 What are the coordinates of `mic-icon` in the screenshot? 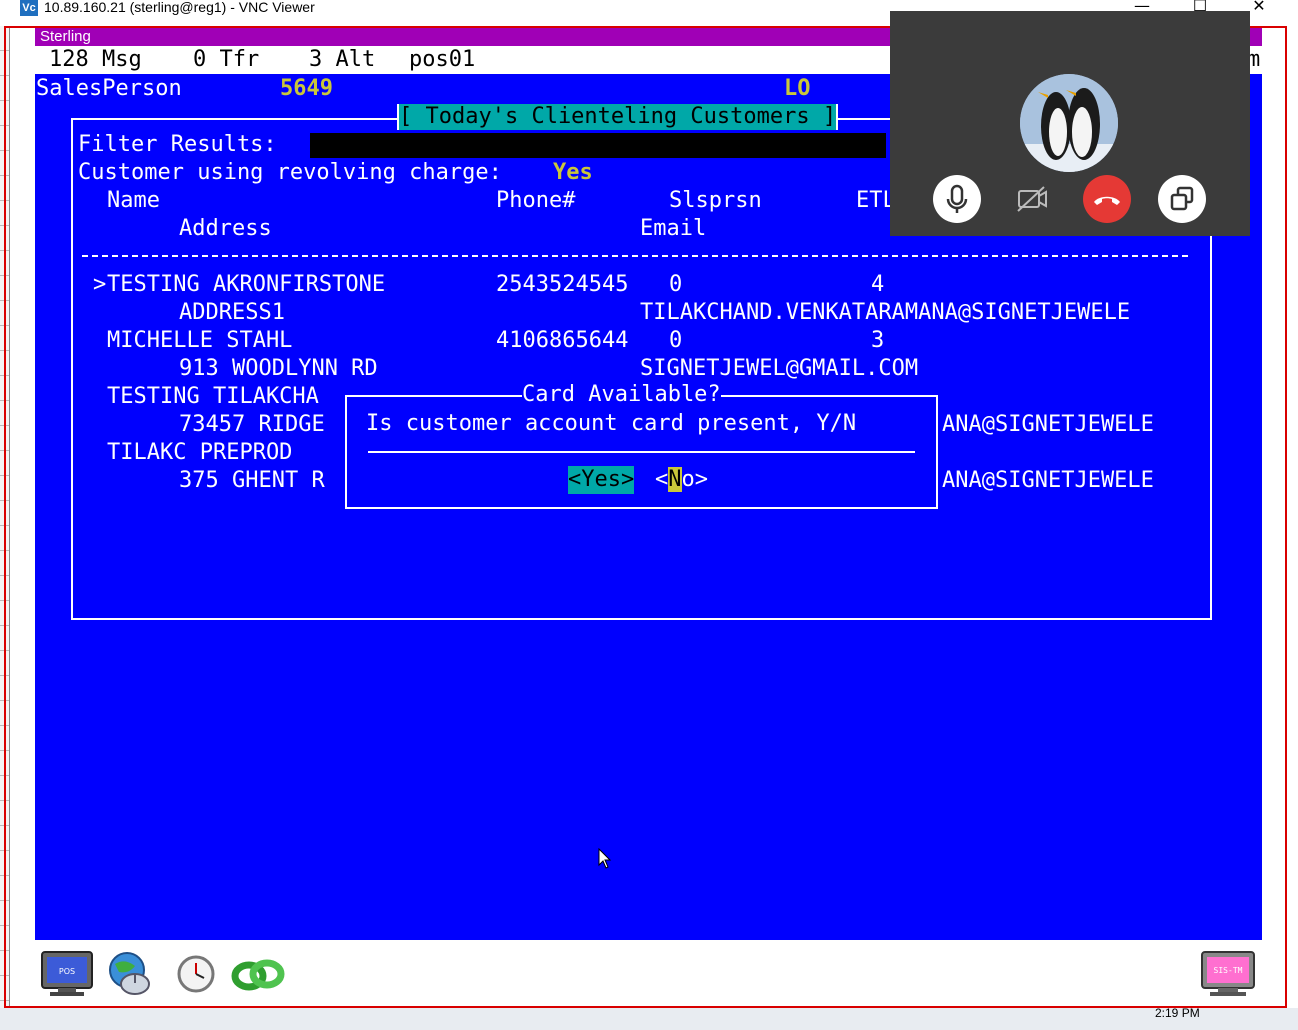 It's located at (957, 198).